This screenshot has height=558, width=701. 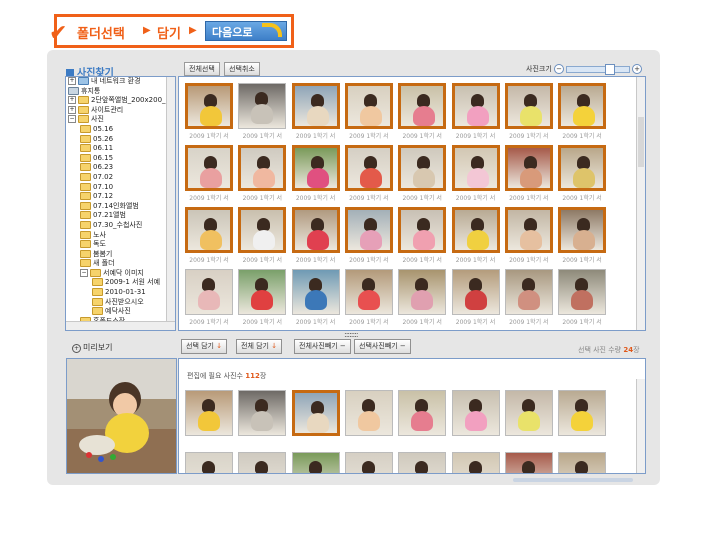 I want to click on selected-count-value: 24, so click(x=628, y=350).